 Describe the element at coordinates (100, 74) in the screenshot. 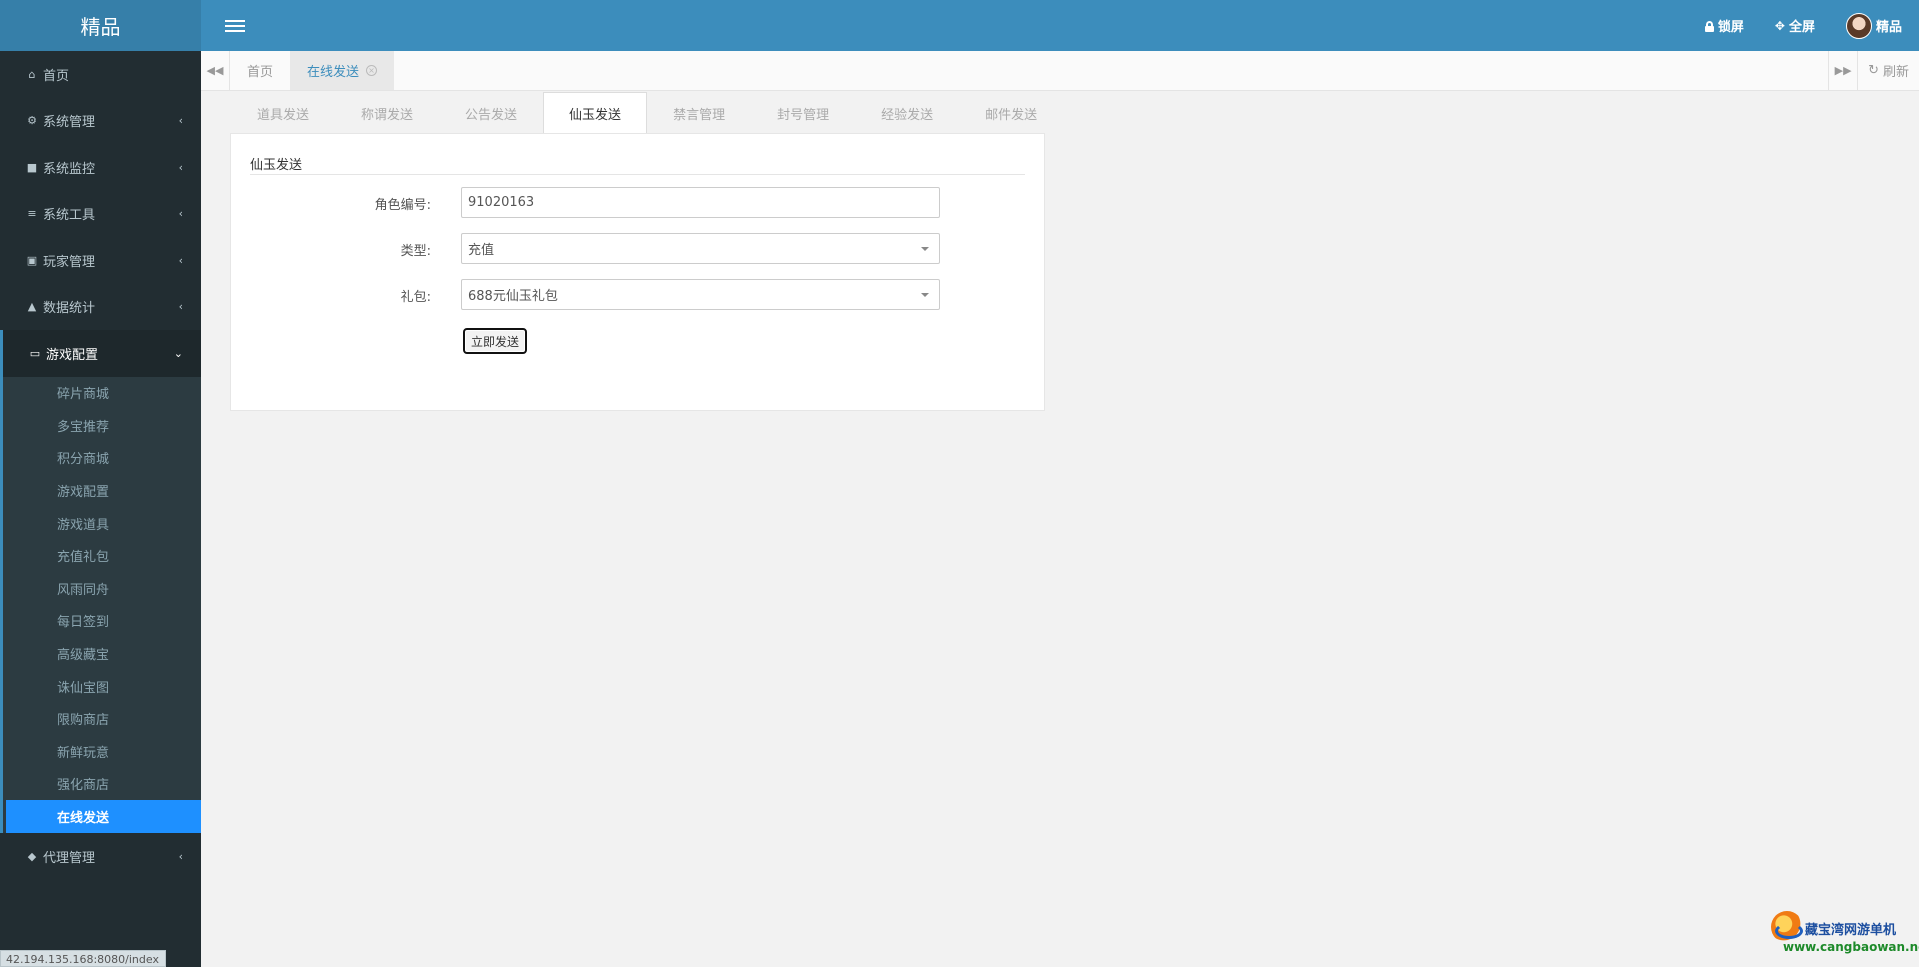

I see `sidebar-item-top-0: ⌂ 首页` at that location.